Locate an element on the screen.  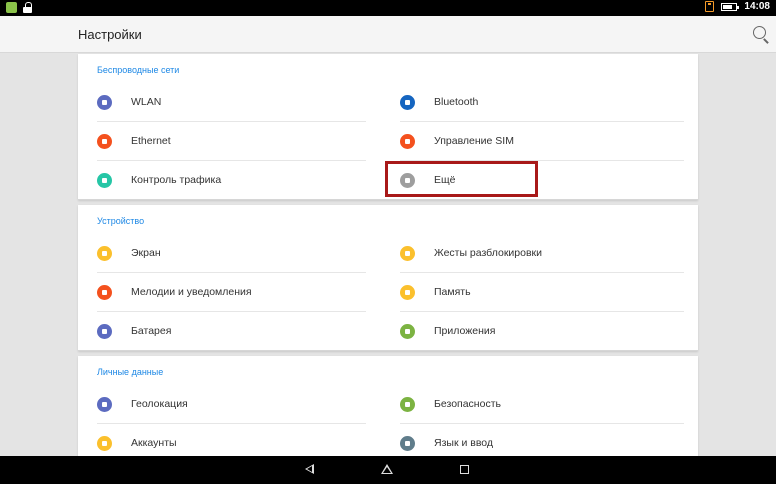
setting-item-security: Безопасность is located at coordinates (528, 404).